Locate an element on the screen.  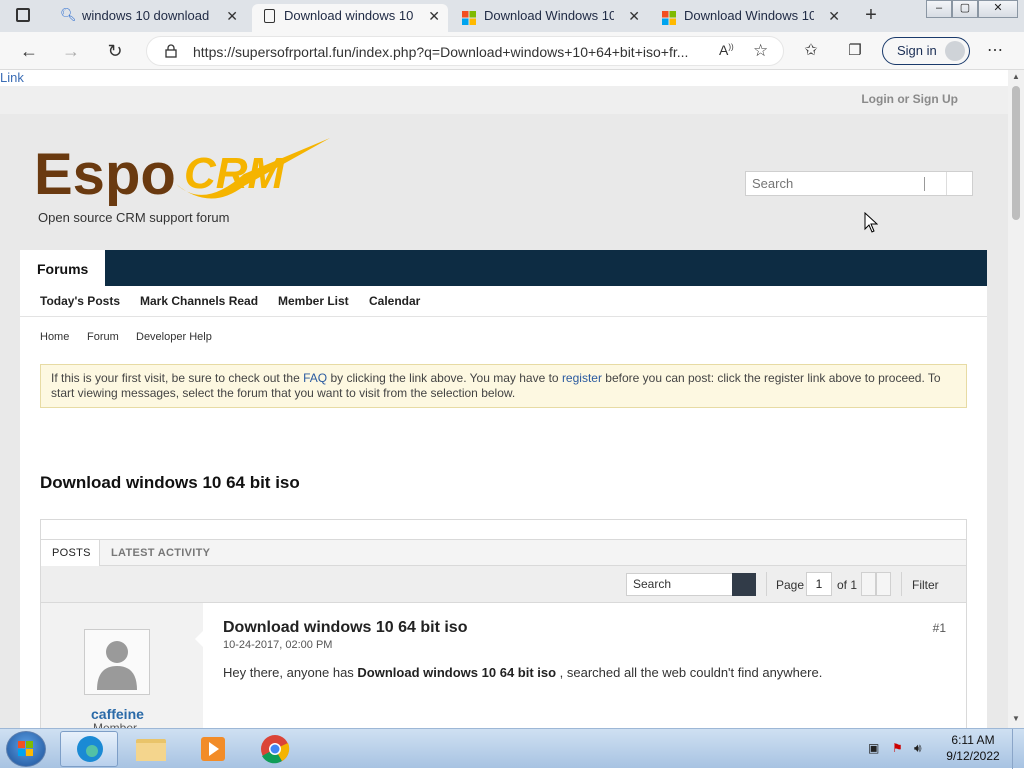
tab-search: 🔍︎ windows 10 download iso ✕ is located at coordinates (148, 18).